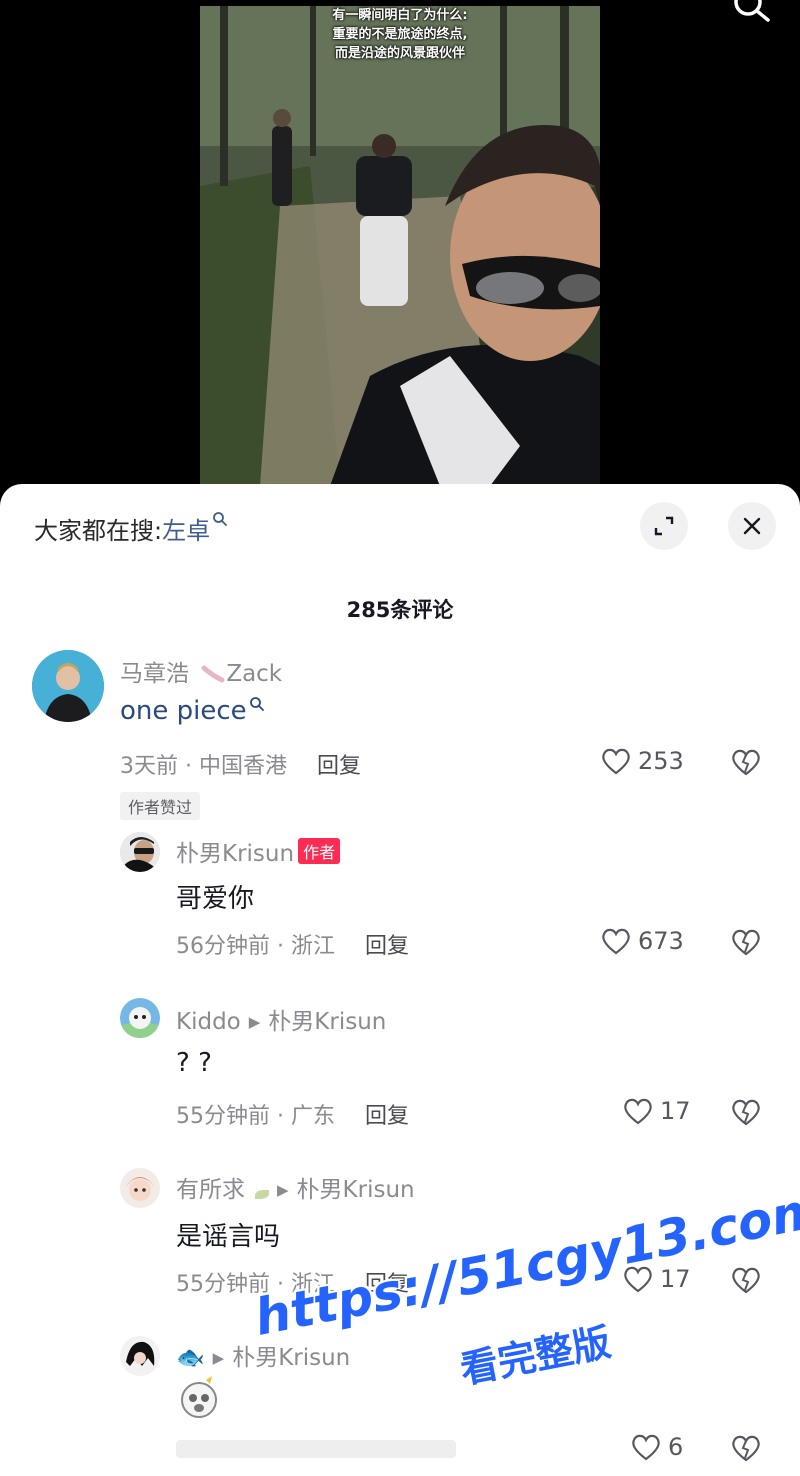  I want to click on like-button: 6, so click(656, 1447).